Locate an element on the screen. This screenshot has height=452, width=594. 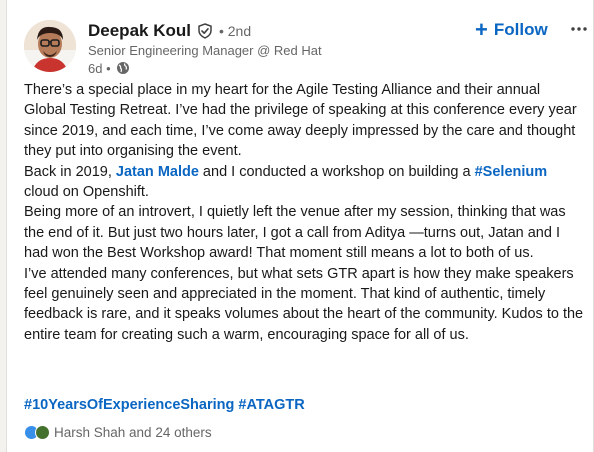
celebrate-reaction-icon is located at coordinates (42, 432).